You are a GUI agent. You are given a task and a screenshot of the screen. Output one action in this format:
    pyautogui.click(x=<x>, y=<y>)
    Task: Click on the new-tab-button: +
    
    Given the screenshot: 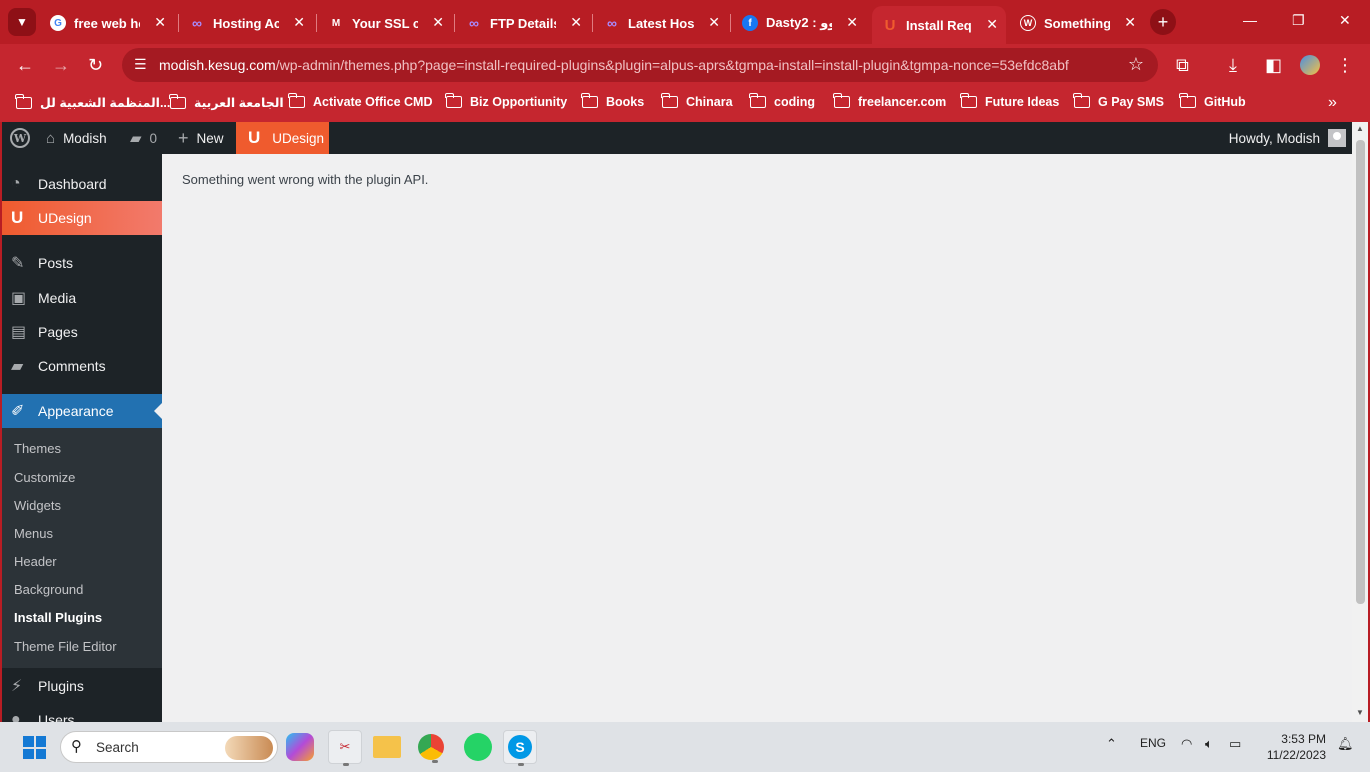 What is the action you would take?
    pyautogui.click(x=1163, y=22)
    